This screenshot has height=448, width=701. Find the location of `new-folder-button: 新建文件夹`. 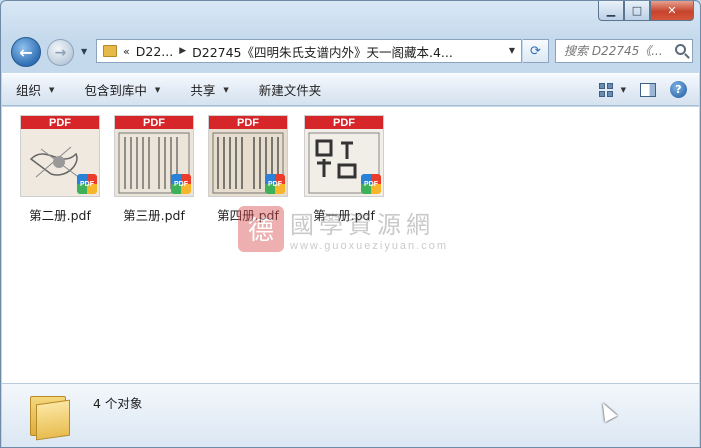

new-folder-button: 新建文件夹 is located at coordinates (290, 89).